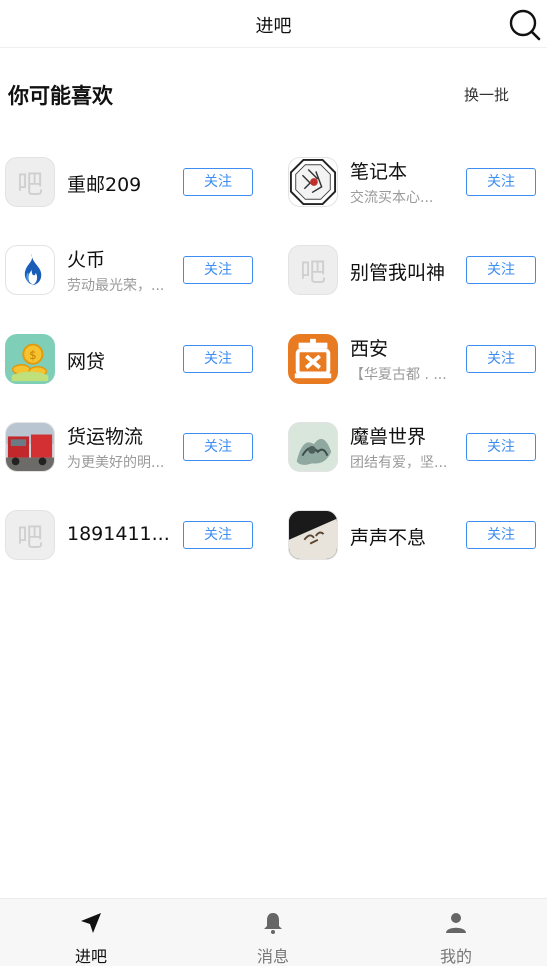 This screenshot has height=966, width=547. Describe the element at coordinates (104, 185) in the screenshot. I see `forum-name: 重邮209` at that location.